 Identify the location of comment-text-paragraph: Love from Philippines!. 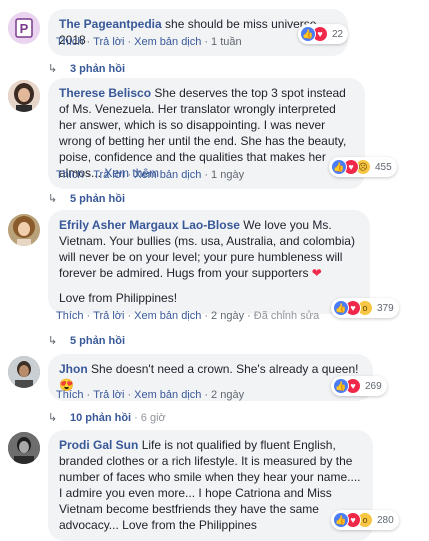
(118, 298).